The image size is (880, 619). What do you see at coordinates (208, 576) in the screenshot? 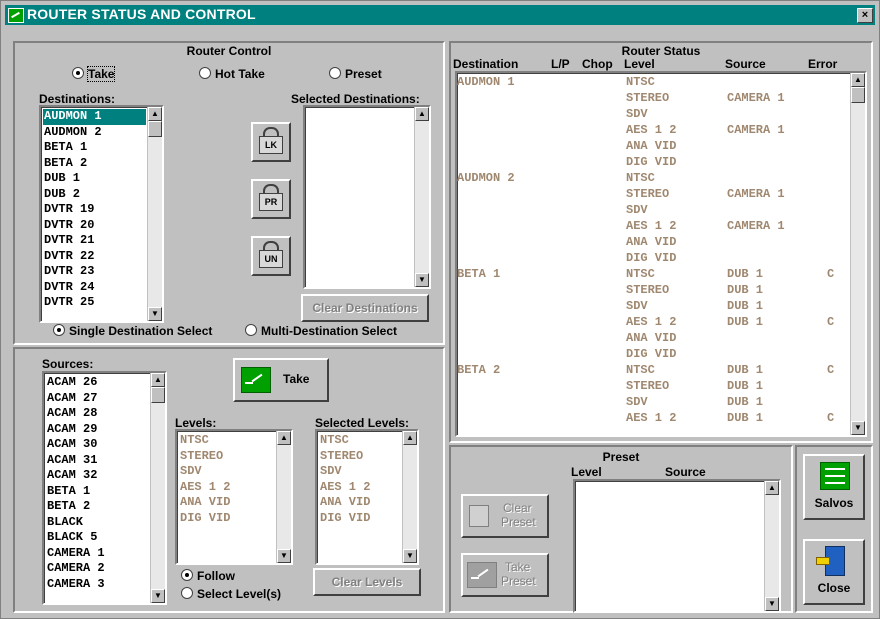
I see `level-mode-radio-0: Follow` at bounding box center [208, 576].